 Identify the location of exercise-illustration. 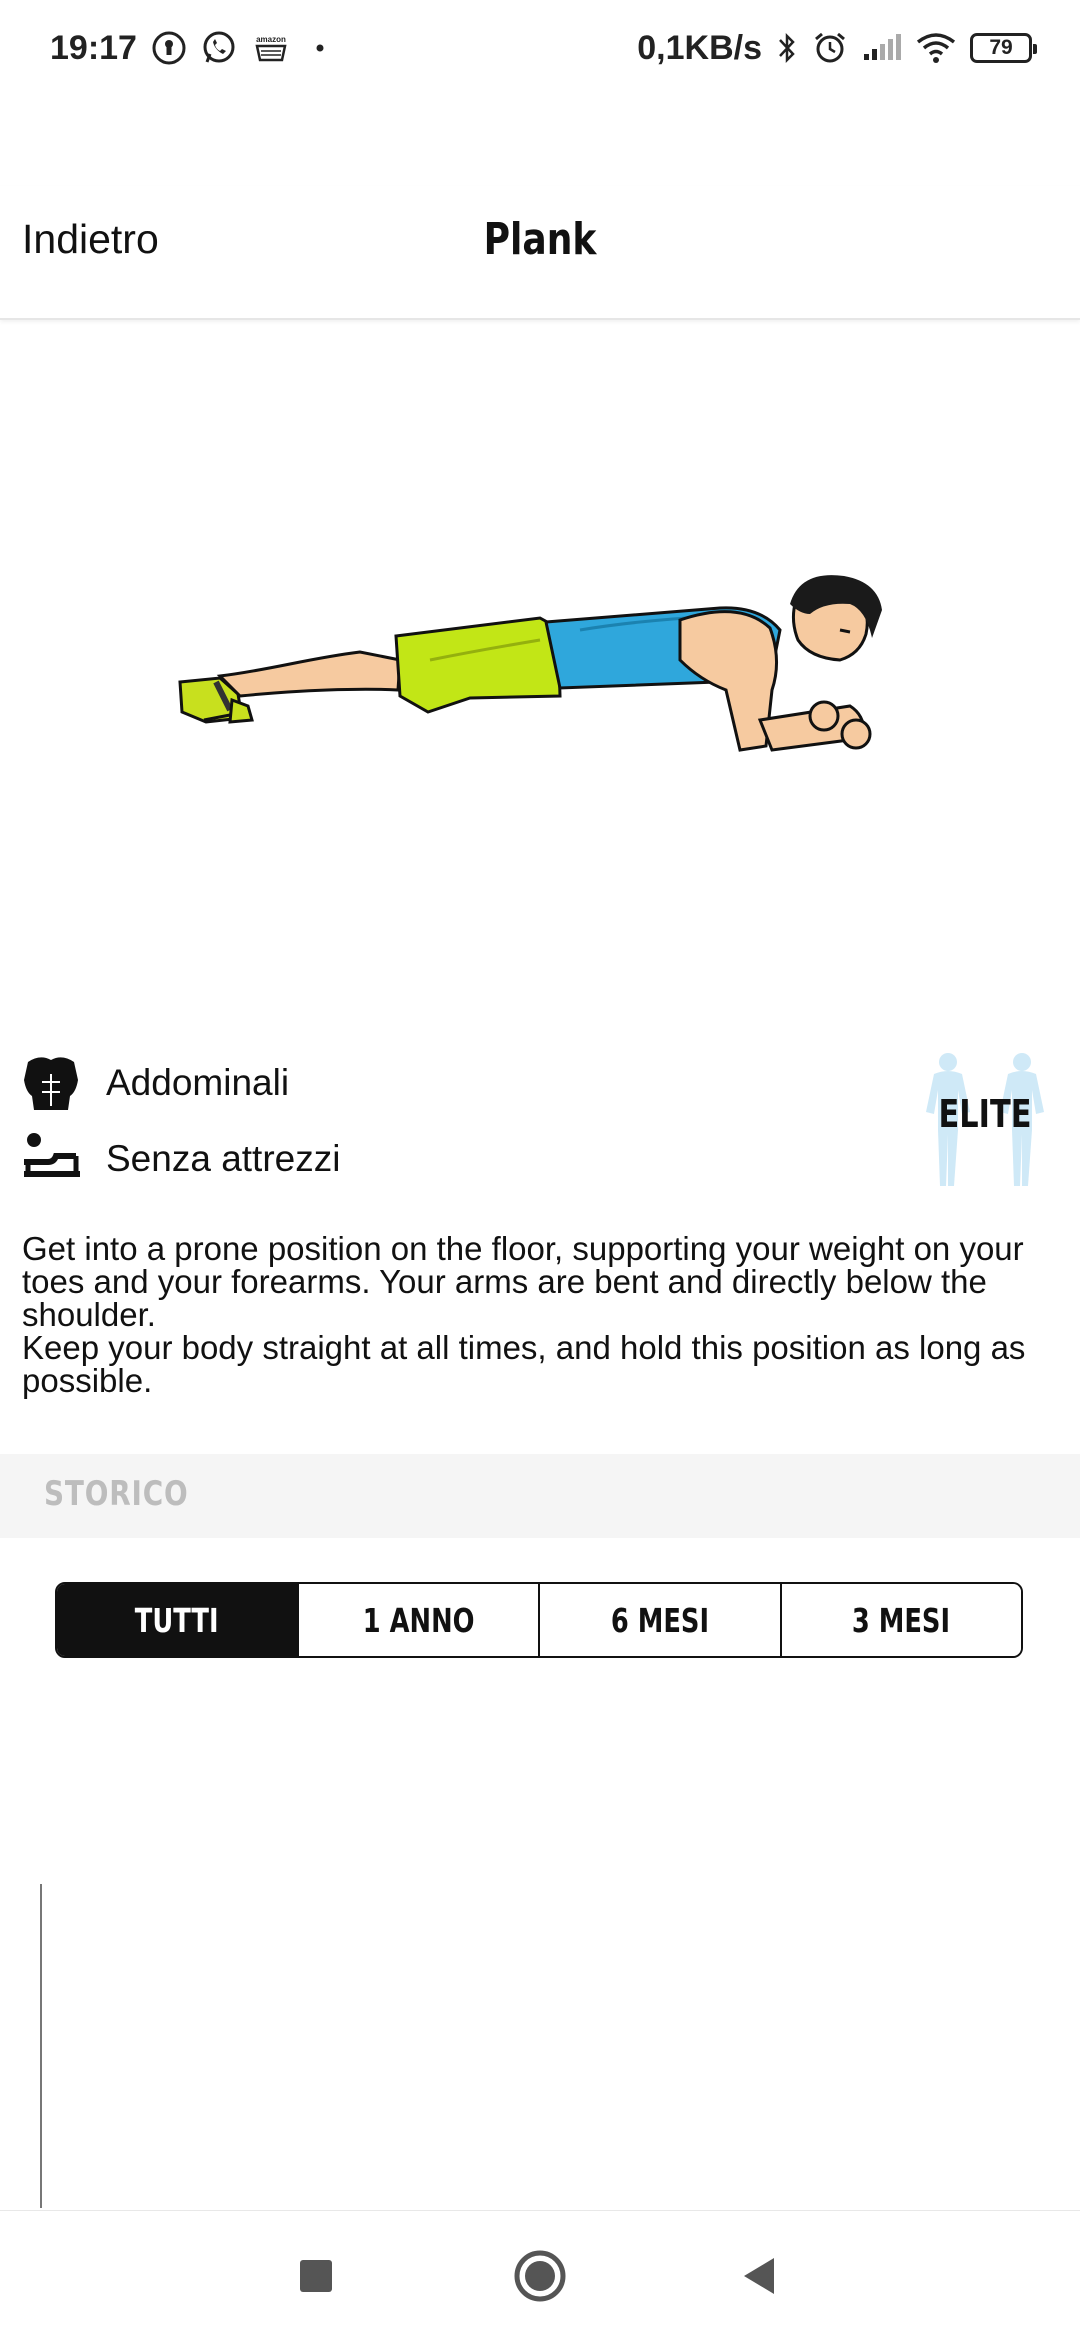
(540, 690).